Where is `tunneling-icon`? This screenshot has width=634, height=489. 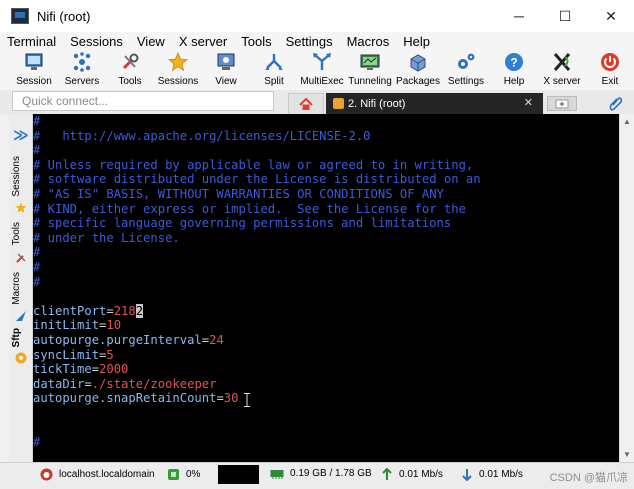 tunneling-icon is located at coordinates (370, 62).